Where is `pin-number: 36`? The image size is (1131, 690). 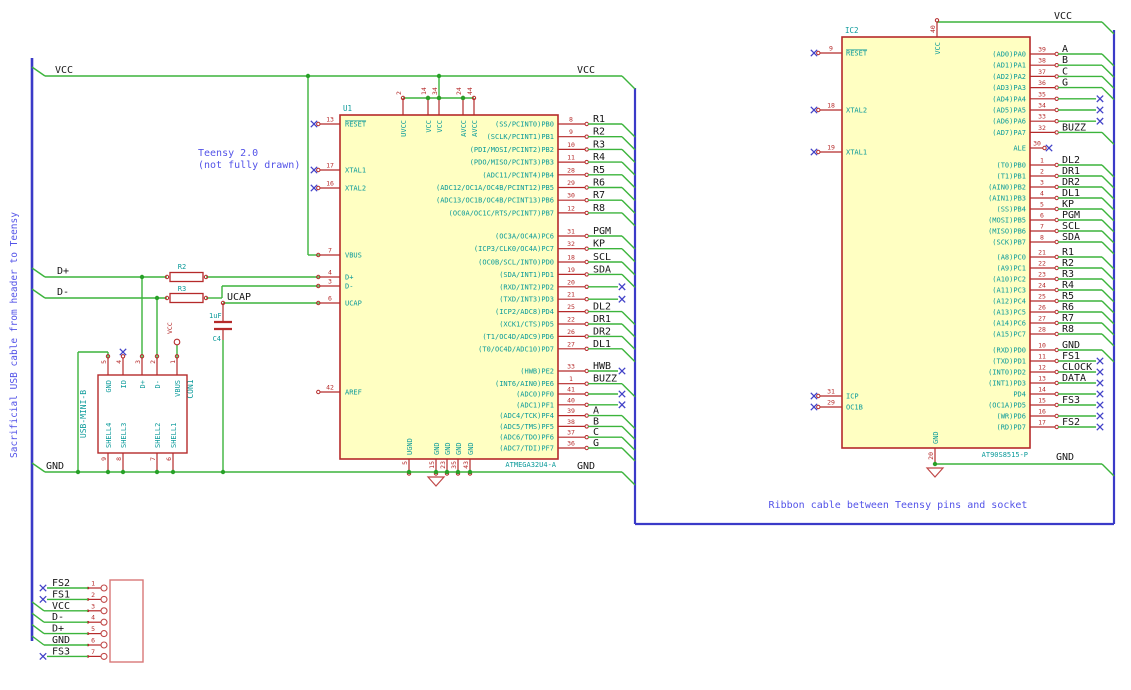 pin-number: 36 is located at coordinates (1042, 83).